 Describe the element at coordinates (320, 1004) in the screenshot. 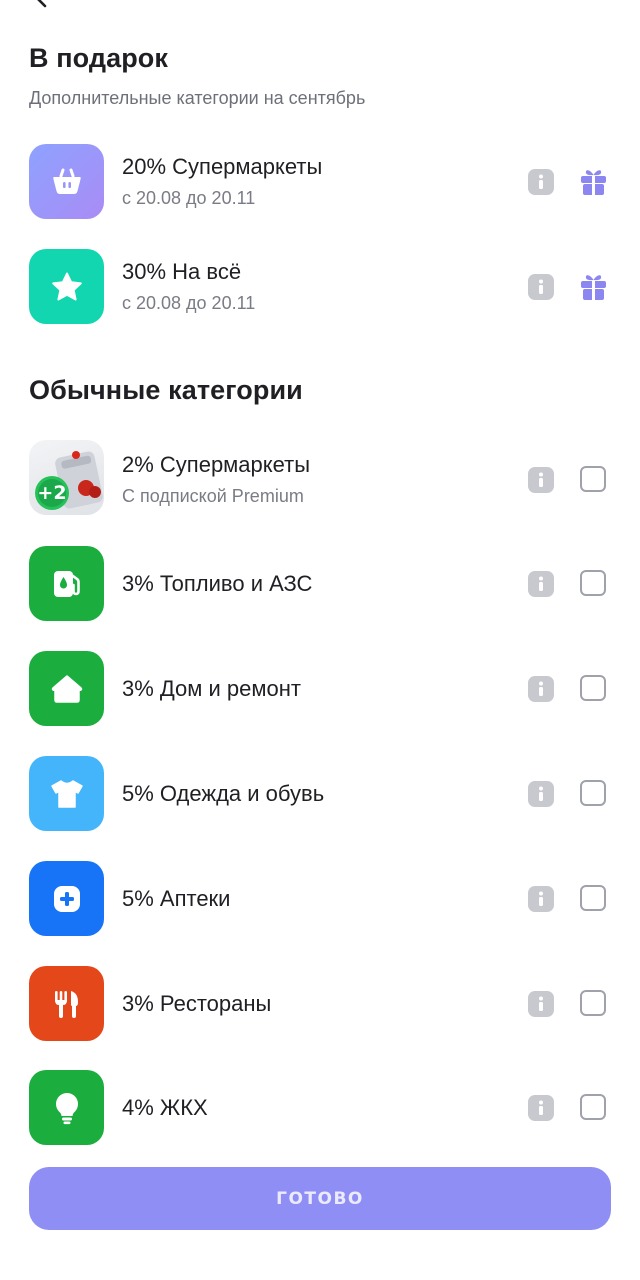

I see `category-row: 3% Рестораны` at that location.